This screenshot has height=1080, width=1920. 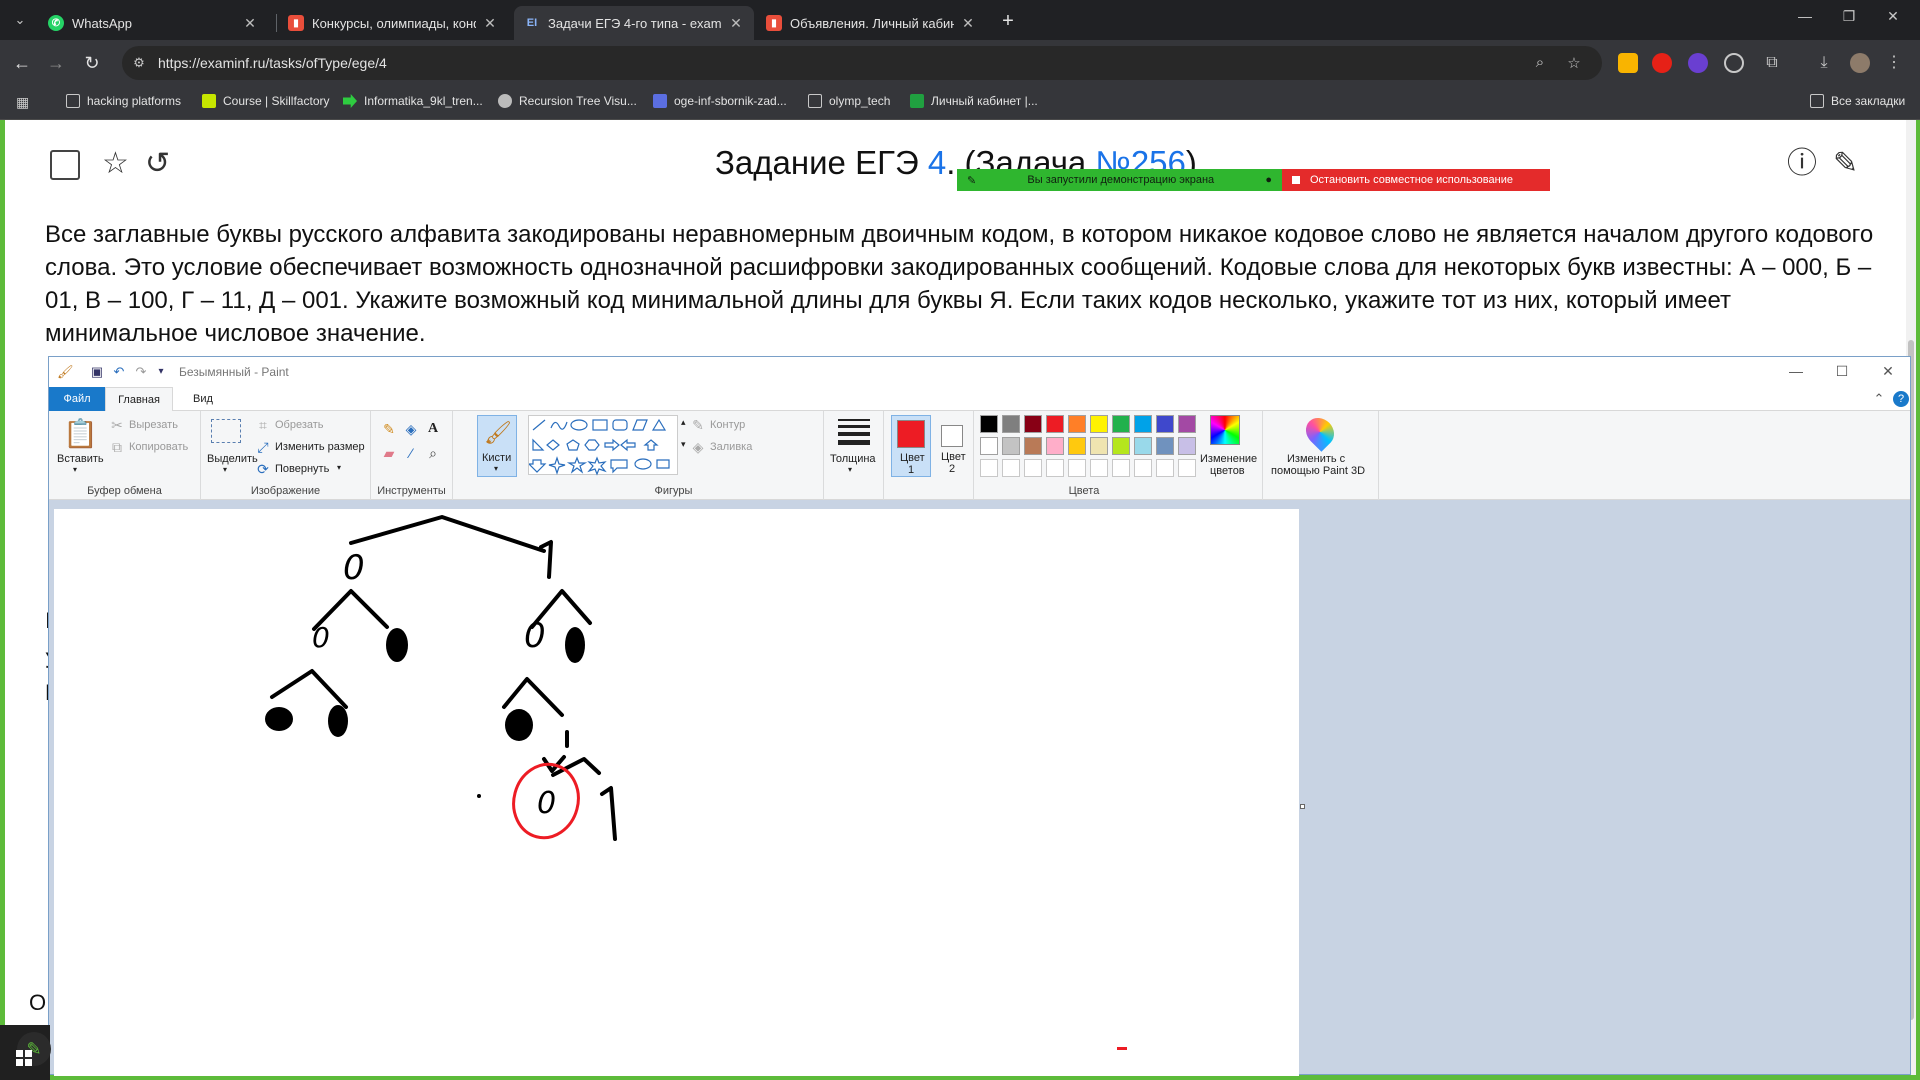 What do you see at coordinates (158, 447) in the screenshot?
I see `copy-button: Копировать` at bounding box center [158, 447].